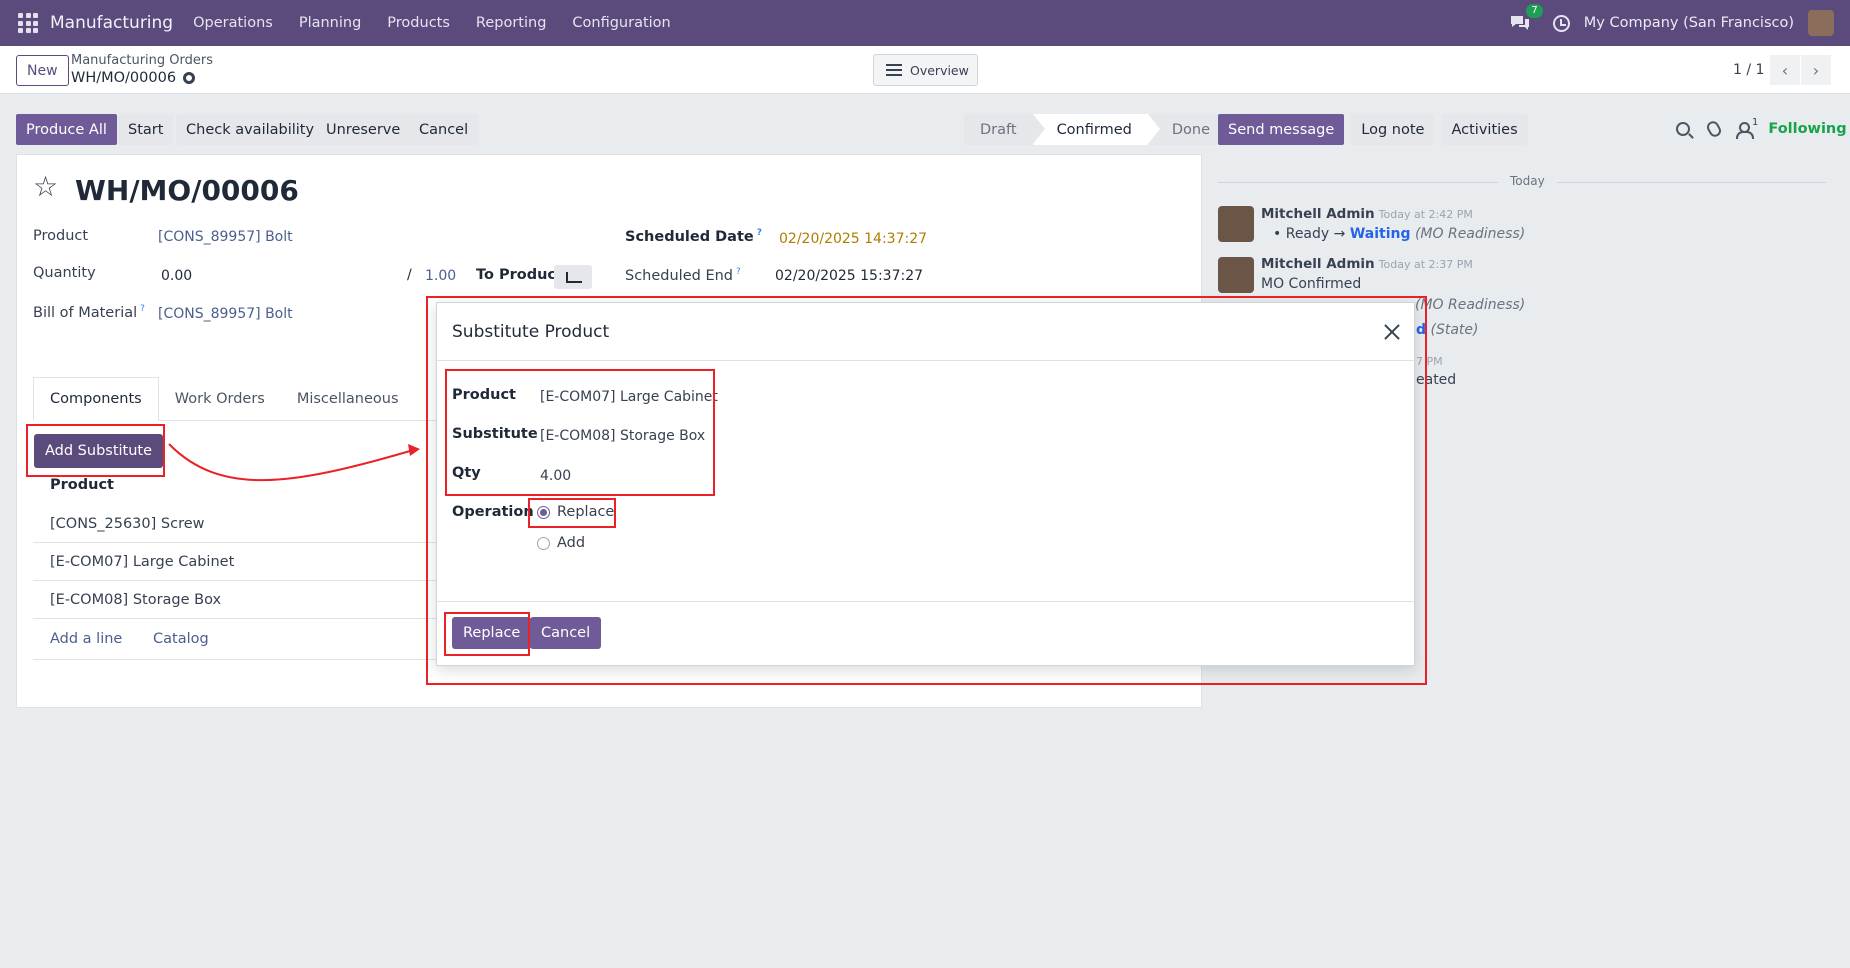  I want to click on scheduled-date-field: 02/20/2025 14:37:27, so click(853, 239).